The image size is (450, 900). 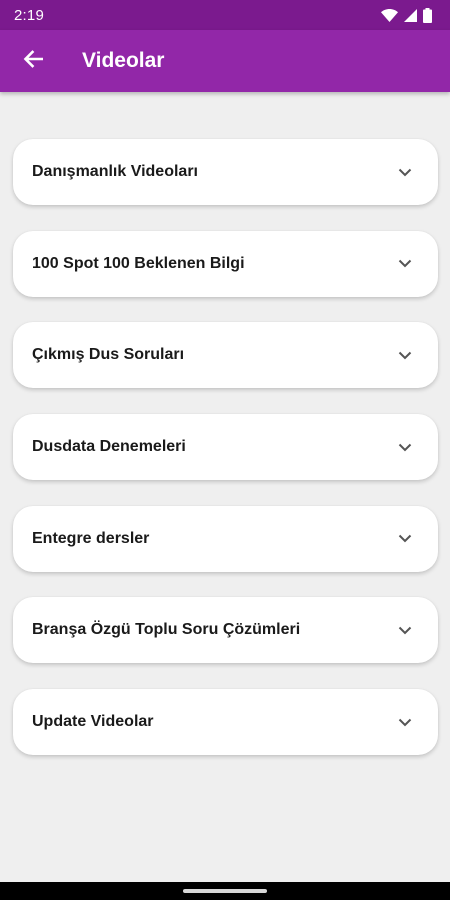 What do you see at coordinates (166, 630) in the screenshot?
I see `list-item-label: Branşa Özgü Toplu Soru Çözümleri` at bounding box center [166, 630].